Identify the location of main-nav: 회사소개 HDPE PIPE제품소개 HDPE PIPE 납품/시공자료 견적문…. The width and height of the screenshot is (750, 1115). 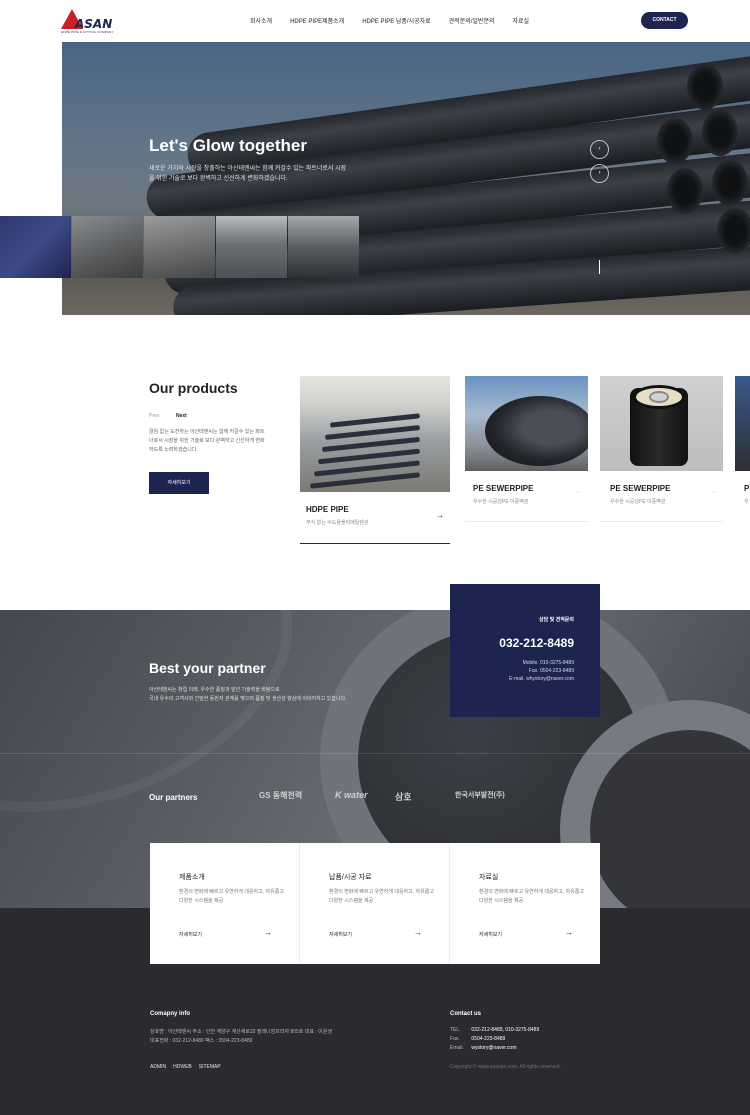
(398, 20).